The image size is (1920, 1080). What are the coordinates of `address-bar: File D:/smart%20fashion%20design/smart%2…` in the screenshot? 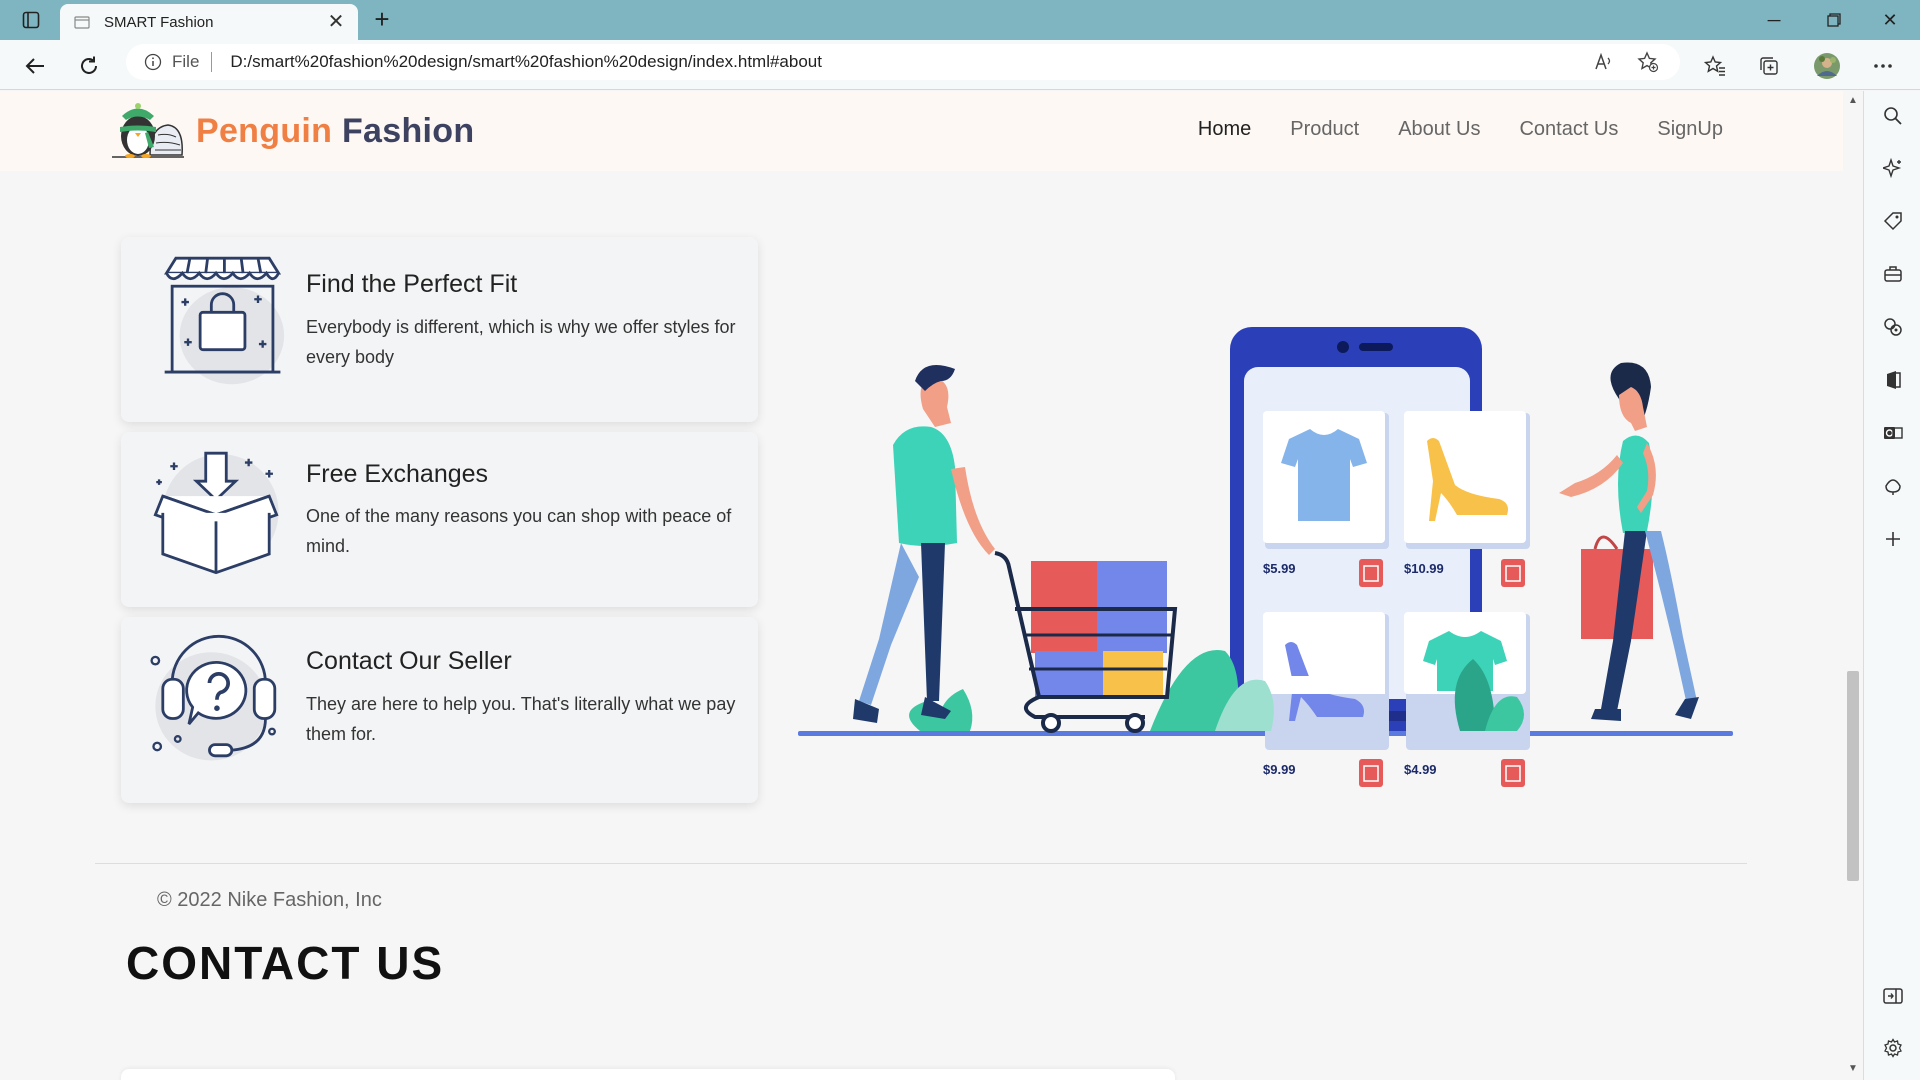 It's located at (903, 62).